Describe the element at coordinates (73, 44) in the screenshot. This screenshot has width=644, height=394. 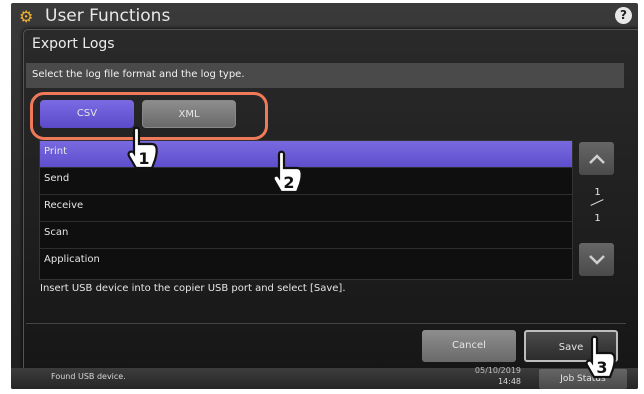
I see `dialog-title: Export Logs` at that location.